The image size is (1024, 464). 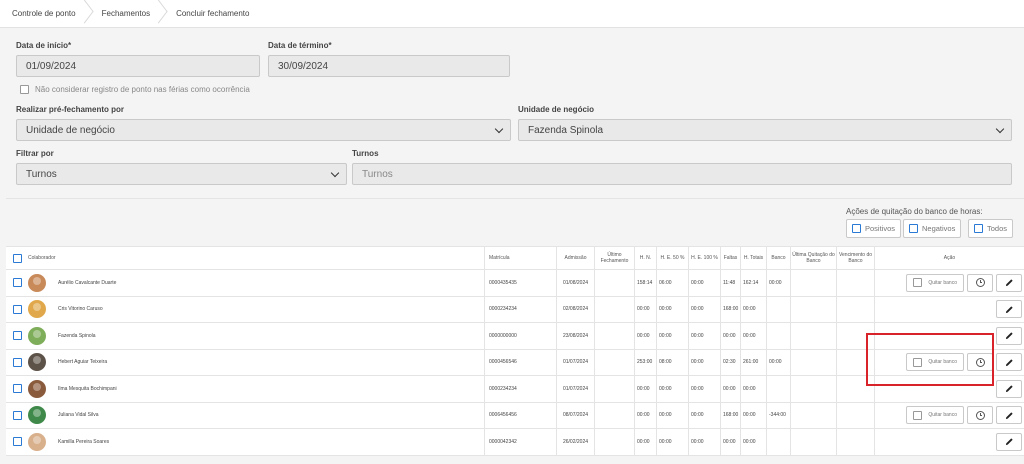 What do you see at coordinates (645, 362) in the screenshot?
I see `hn-cell: 253:00` at bounding box center [645, 362].